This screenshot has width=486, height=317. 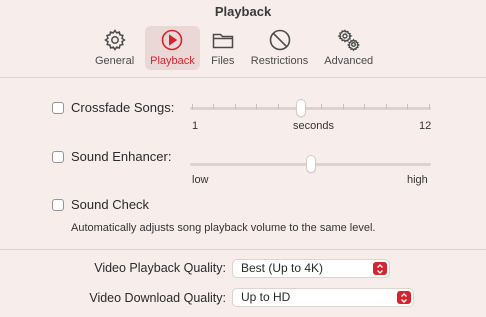 What do you see at coordinates (243, 11) in the screenshot?
I see `window-title: Playback` at bounding box center [243, 11].